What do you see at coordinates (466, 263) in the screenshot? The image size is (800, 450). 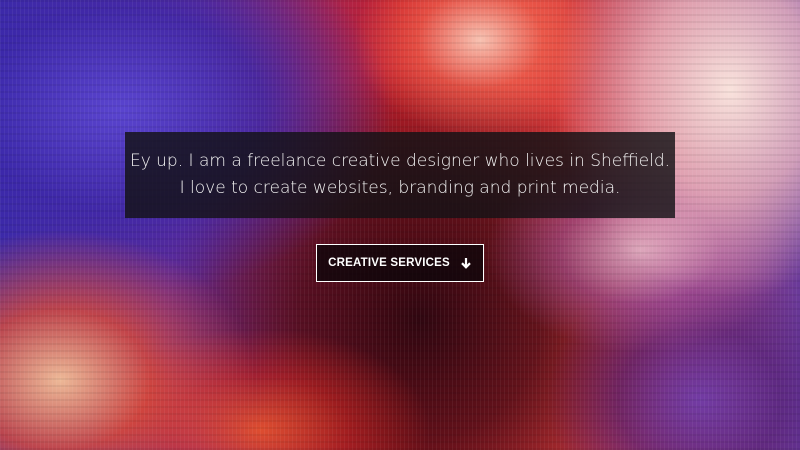 I see `arrow-down-icon` at bounding box center [466, 263].